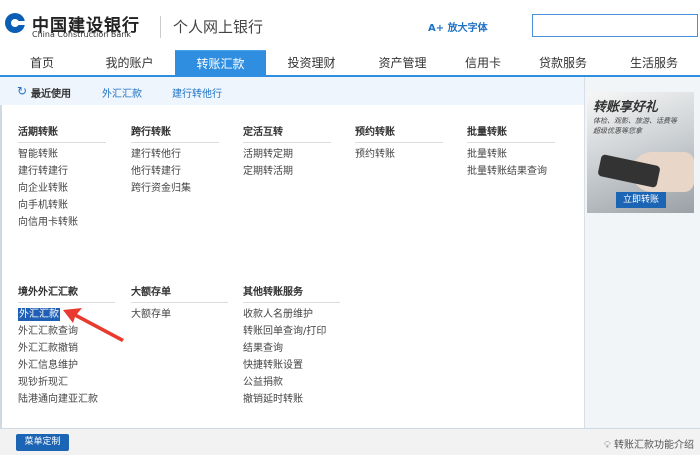  What do you see at coordinates (220, 63) in the screenshot?
I see `tab-transfer: 转账汇款` at bounding box center [220, 63].